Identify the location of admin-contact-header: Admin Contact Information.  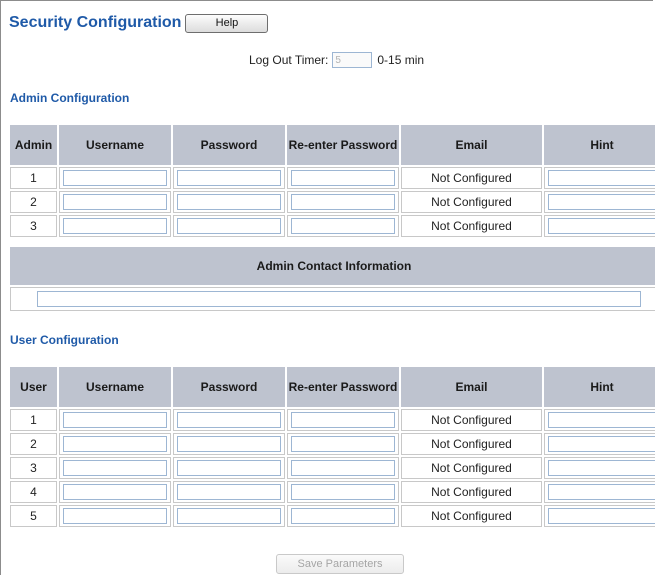
(332, 266).